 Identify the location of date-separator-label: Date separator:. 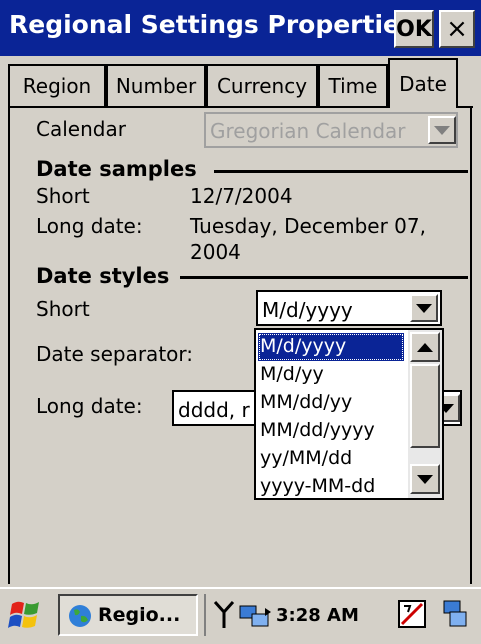
(115, 354).